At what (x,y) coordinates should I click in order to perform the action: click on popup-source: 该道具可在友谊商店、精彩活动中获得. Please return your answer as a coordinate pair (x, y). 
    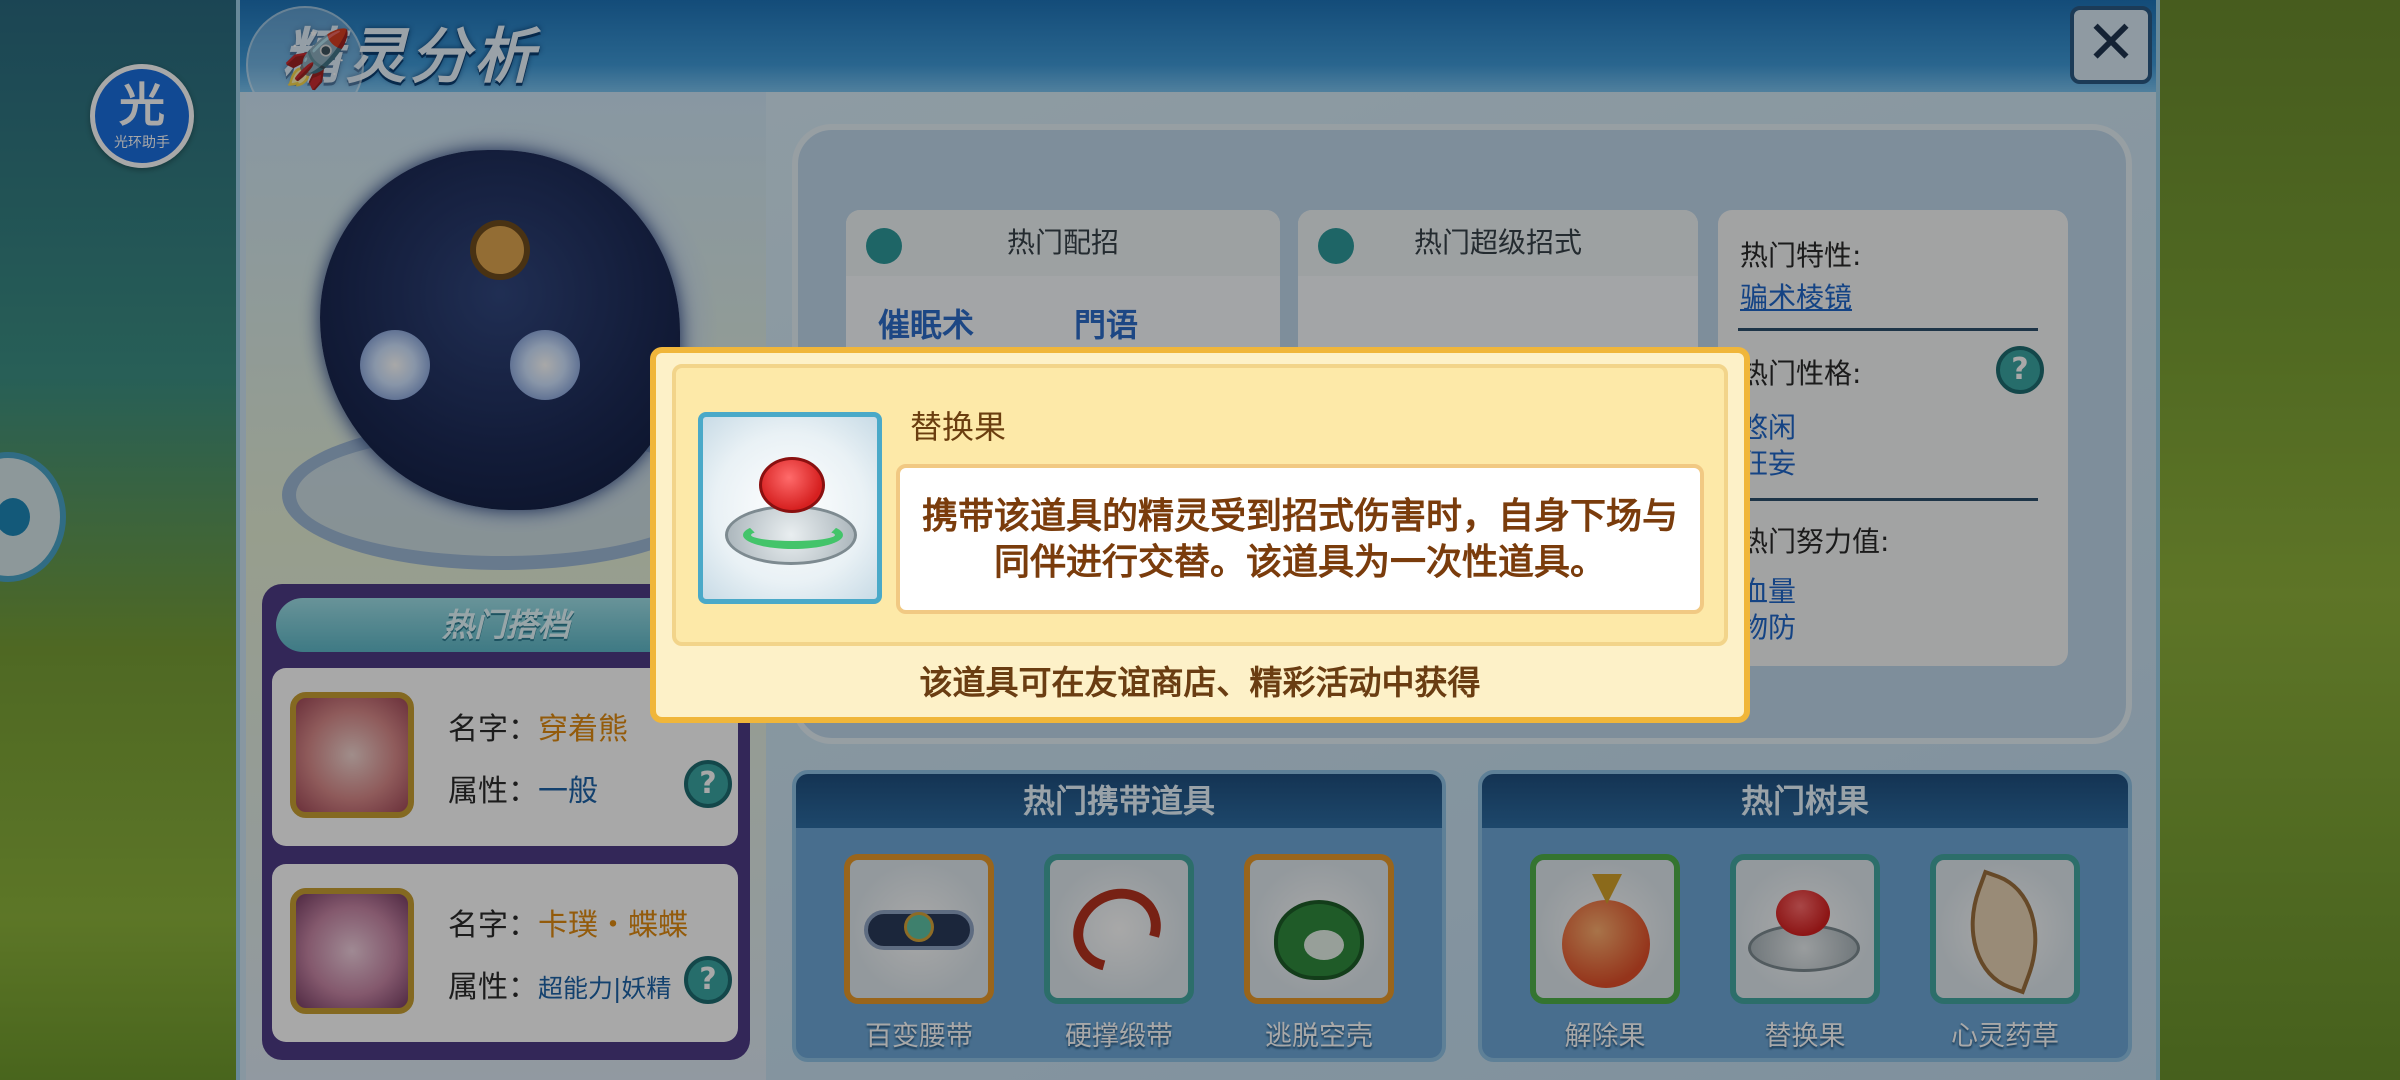
    Looking at the image, I should click on (1200, 682).